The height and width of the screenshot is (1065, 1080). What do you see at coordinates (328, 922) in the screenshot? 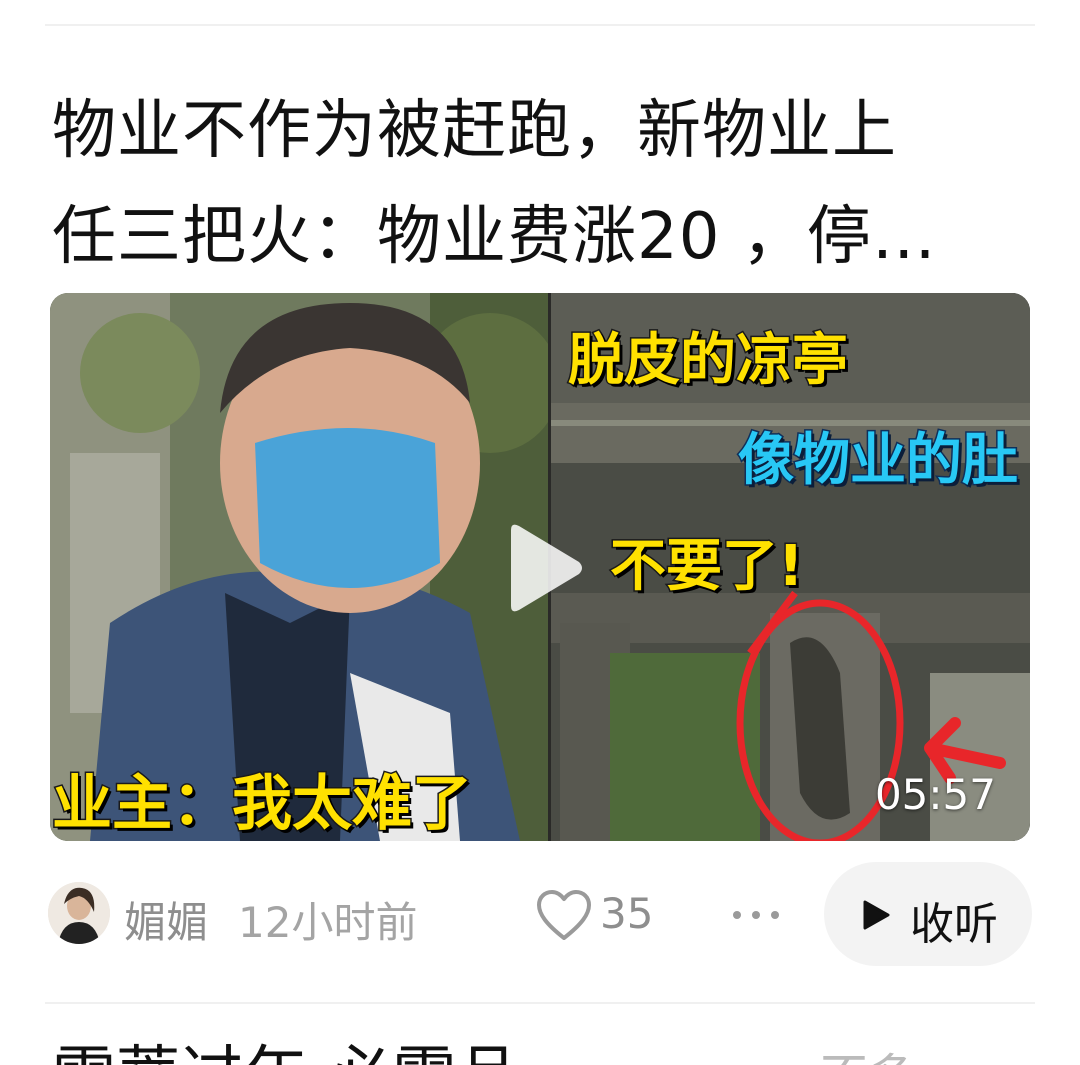
I see `post-time: 12小时前` at bounding box center [328, 922].